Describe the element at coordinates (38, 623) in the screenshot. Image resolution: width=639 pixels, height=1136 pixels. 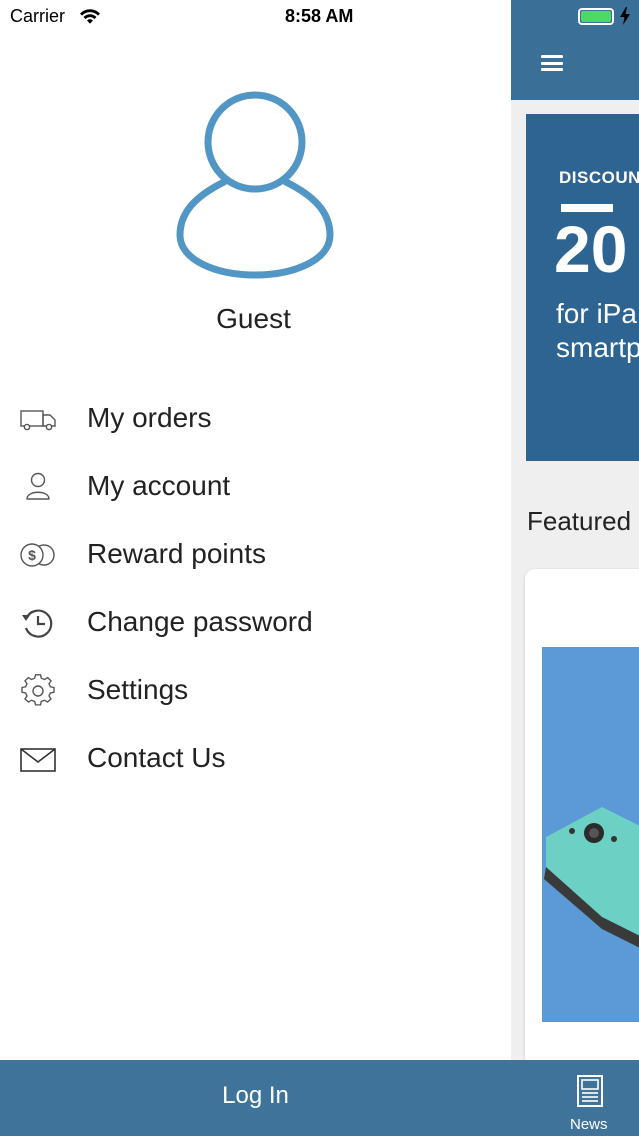
I see `history-icon` at that location.